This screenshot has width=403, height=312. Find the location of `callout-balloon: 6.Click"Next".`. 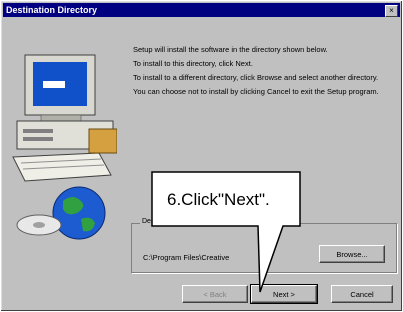

callout-balloon: 6.Click"Next". is located at coordinates (226, 232).